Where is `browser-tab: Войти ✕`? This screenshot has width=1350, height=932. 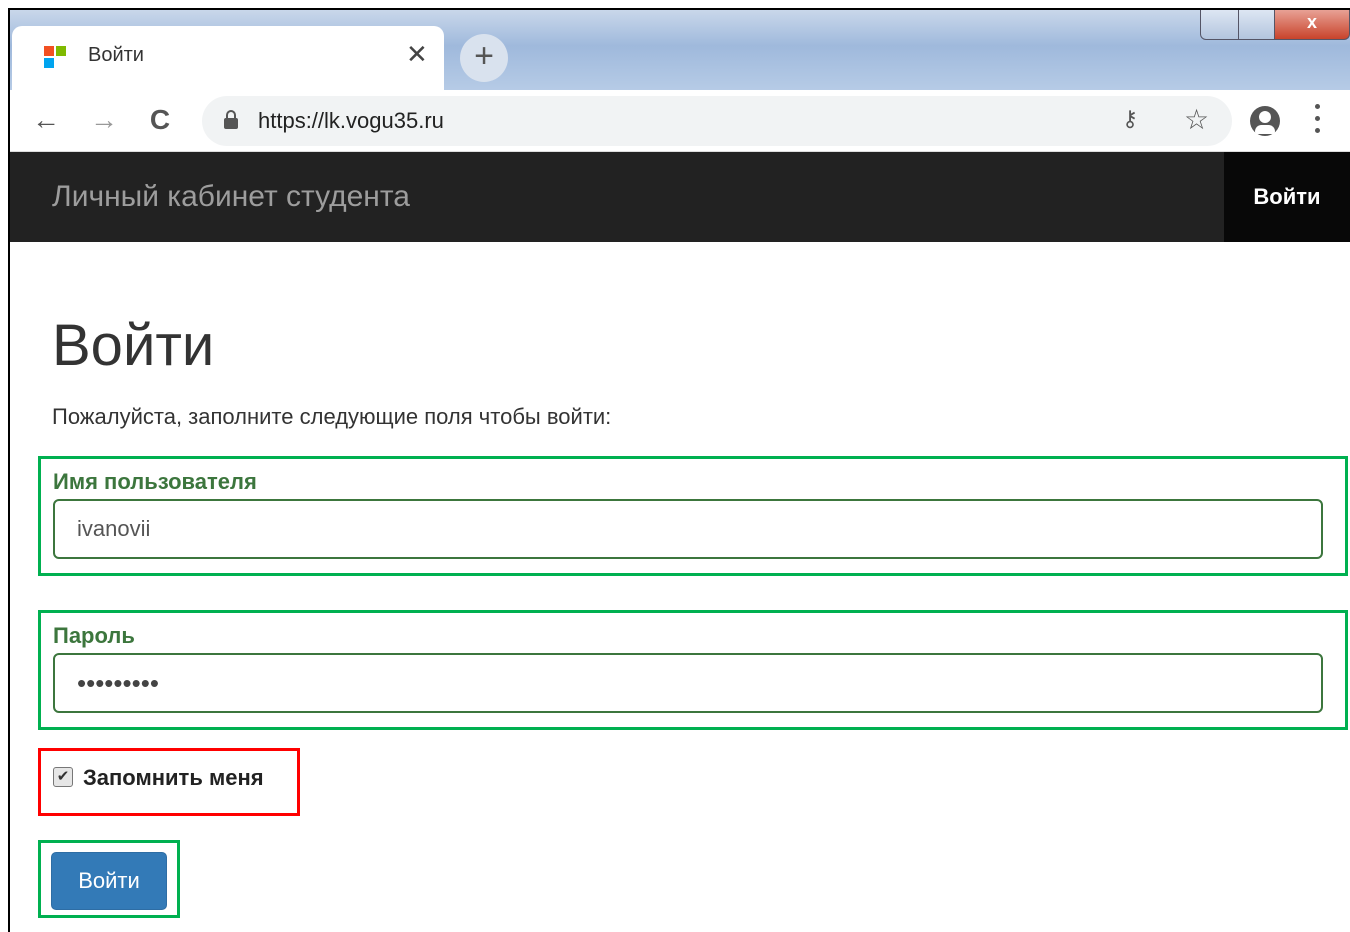 browser-tab: Войти ✕ is located at coordinates (228, 58).